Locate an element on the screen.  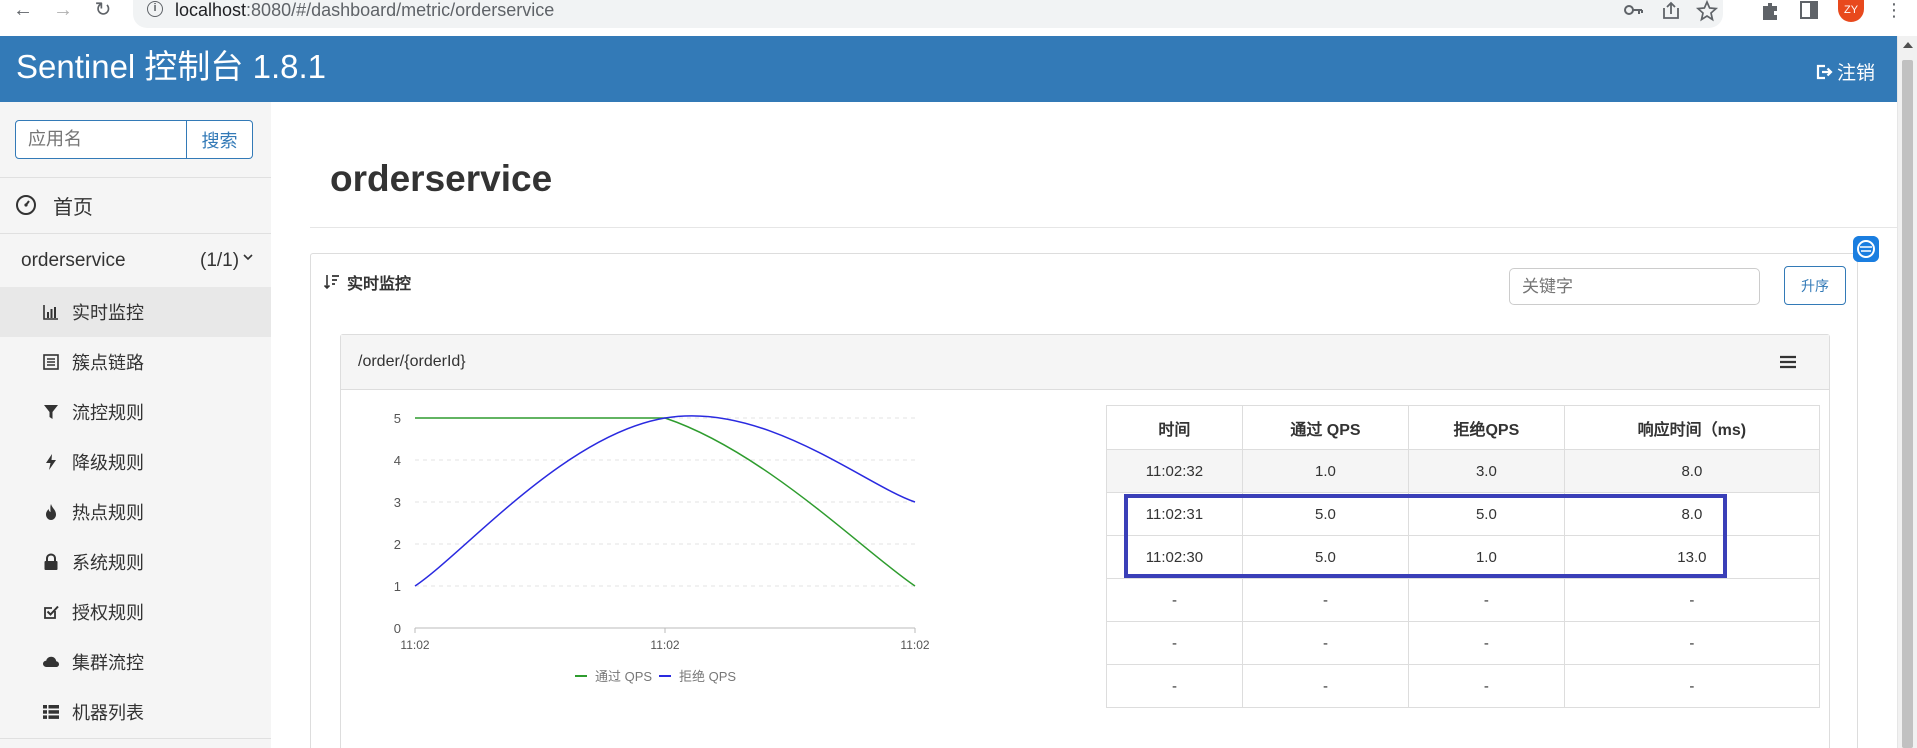
y-tick-label: 5 is located at coordinates (397, 418).